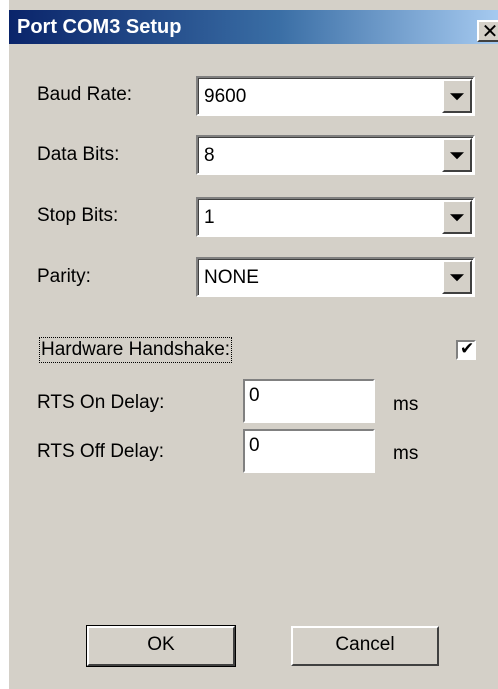  What do you see at coordinates (309, 401) in the screenshot?
I see `rts-on-delay-input: 0` at bounding box center [309, 401].